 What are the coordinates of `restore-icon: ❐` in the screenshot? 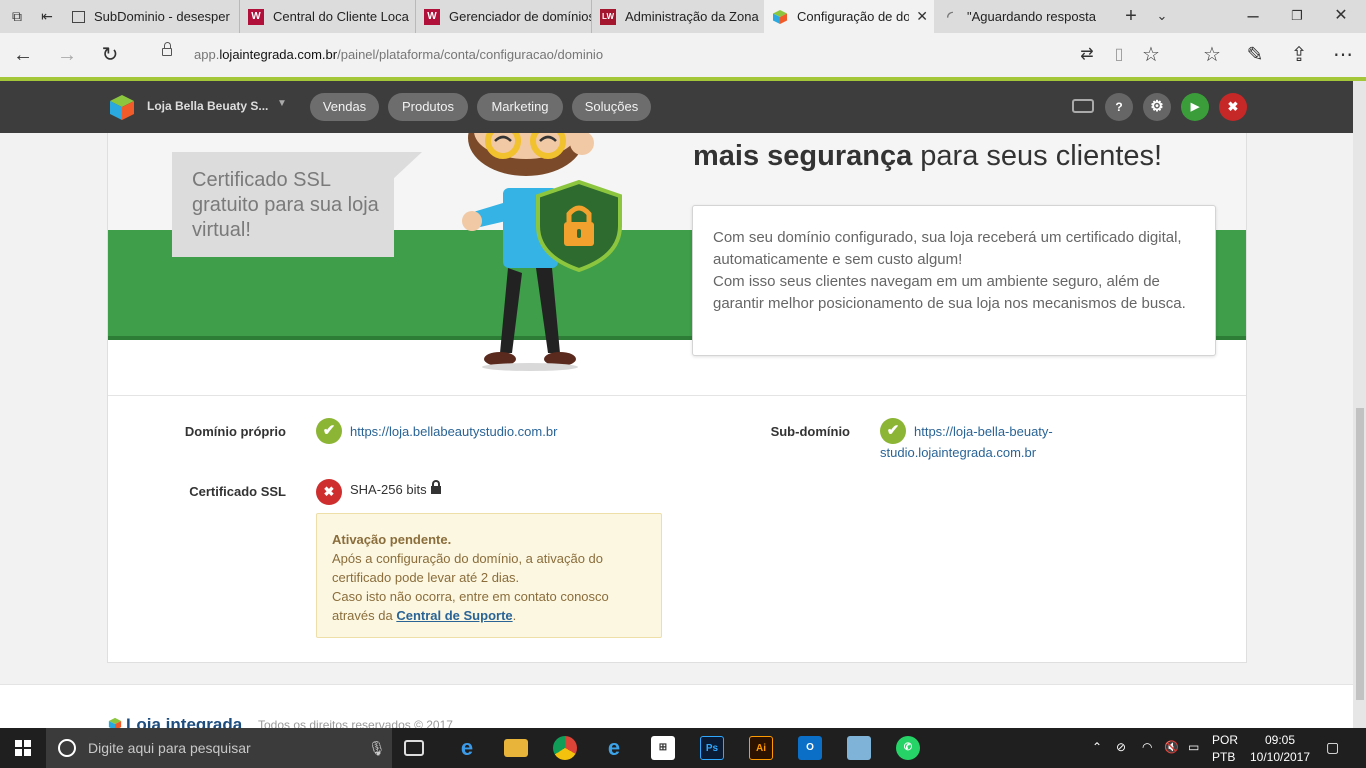 It's located at (1297, 16).